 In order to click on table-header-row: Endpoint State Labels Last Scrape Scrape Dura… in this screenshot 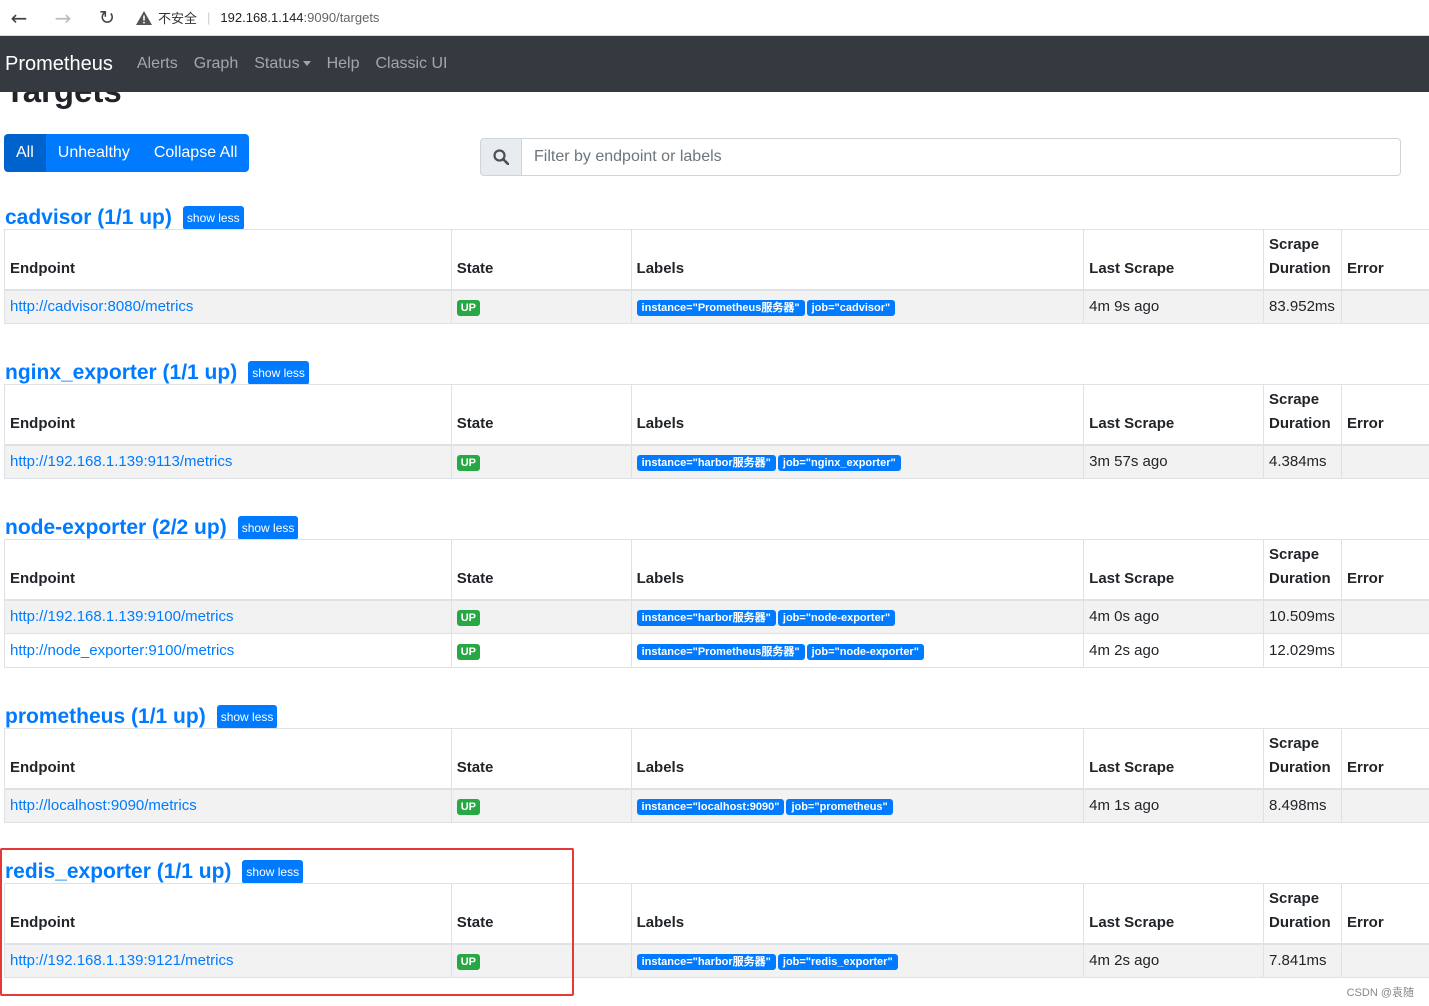, I will do `click(716, 914)`.